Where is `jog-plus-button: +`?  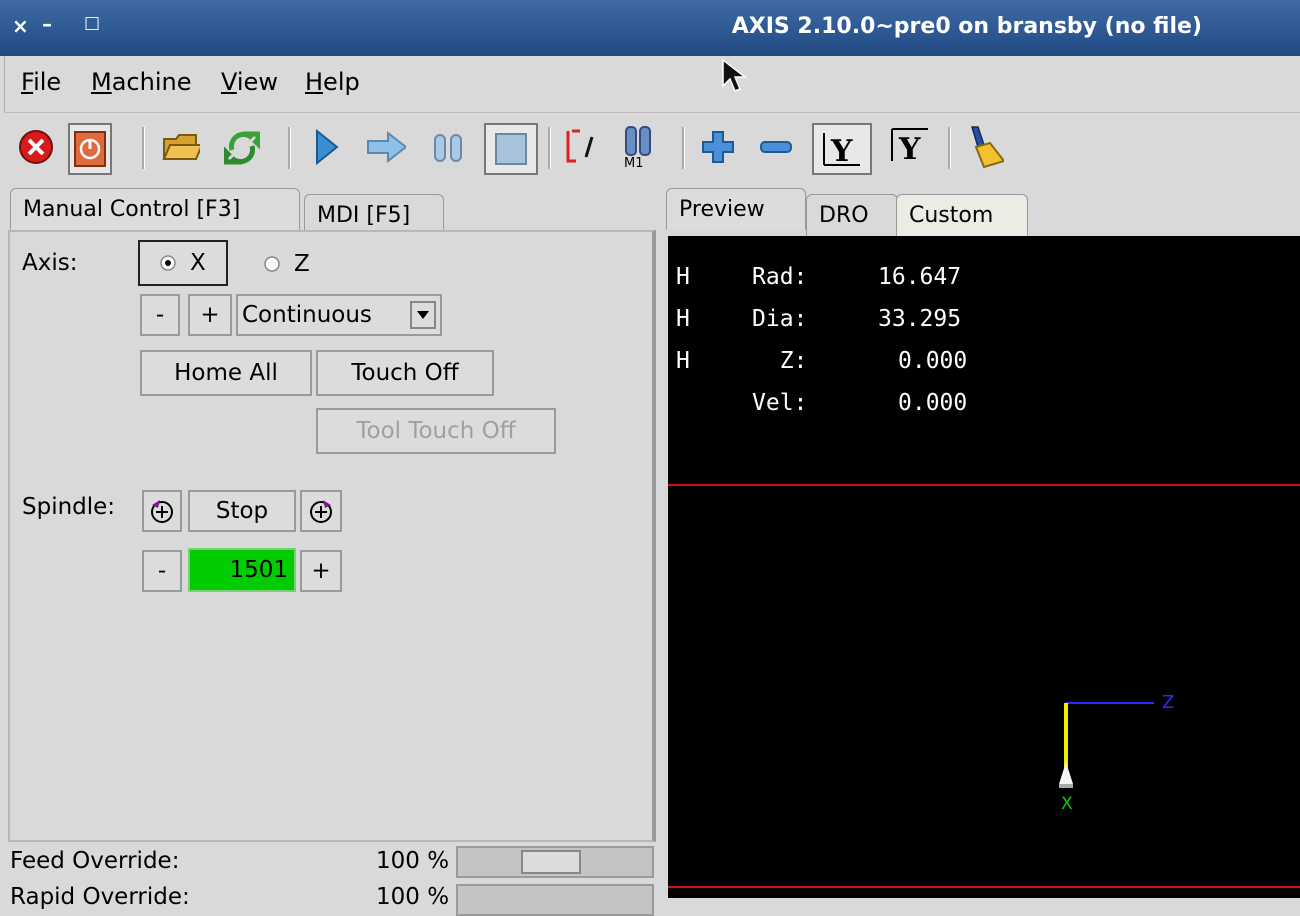
jog-plus-button: + is located at coordinates (210, 315).